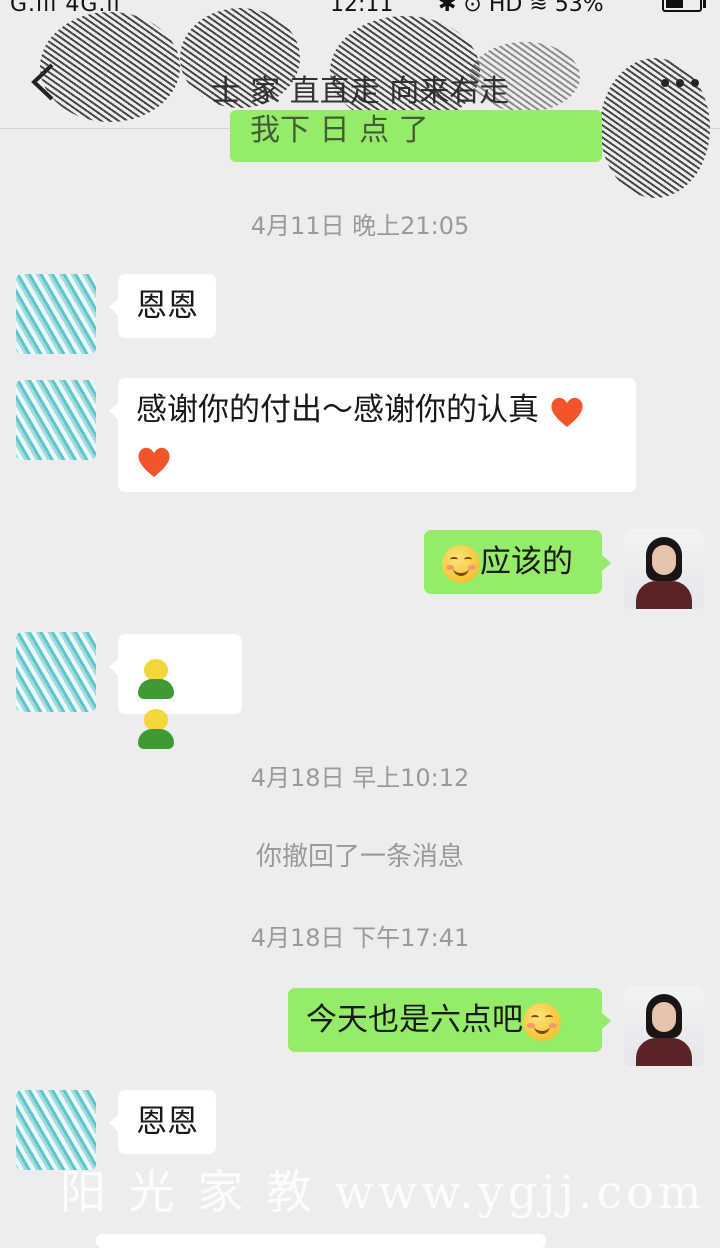 The height and width of the screenshot is (1248, 720). Describe the element at coordinates (684, 6) in the screenshot. I see `battery-icon` at that location.